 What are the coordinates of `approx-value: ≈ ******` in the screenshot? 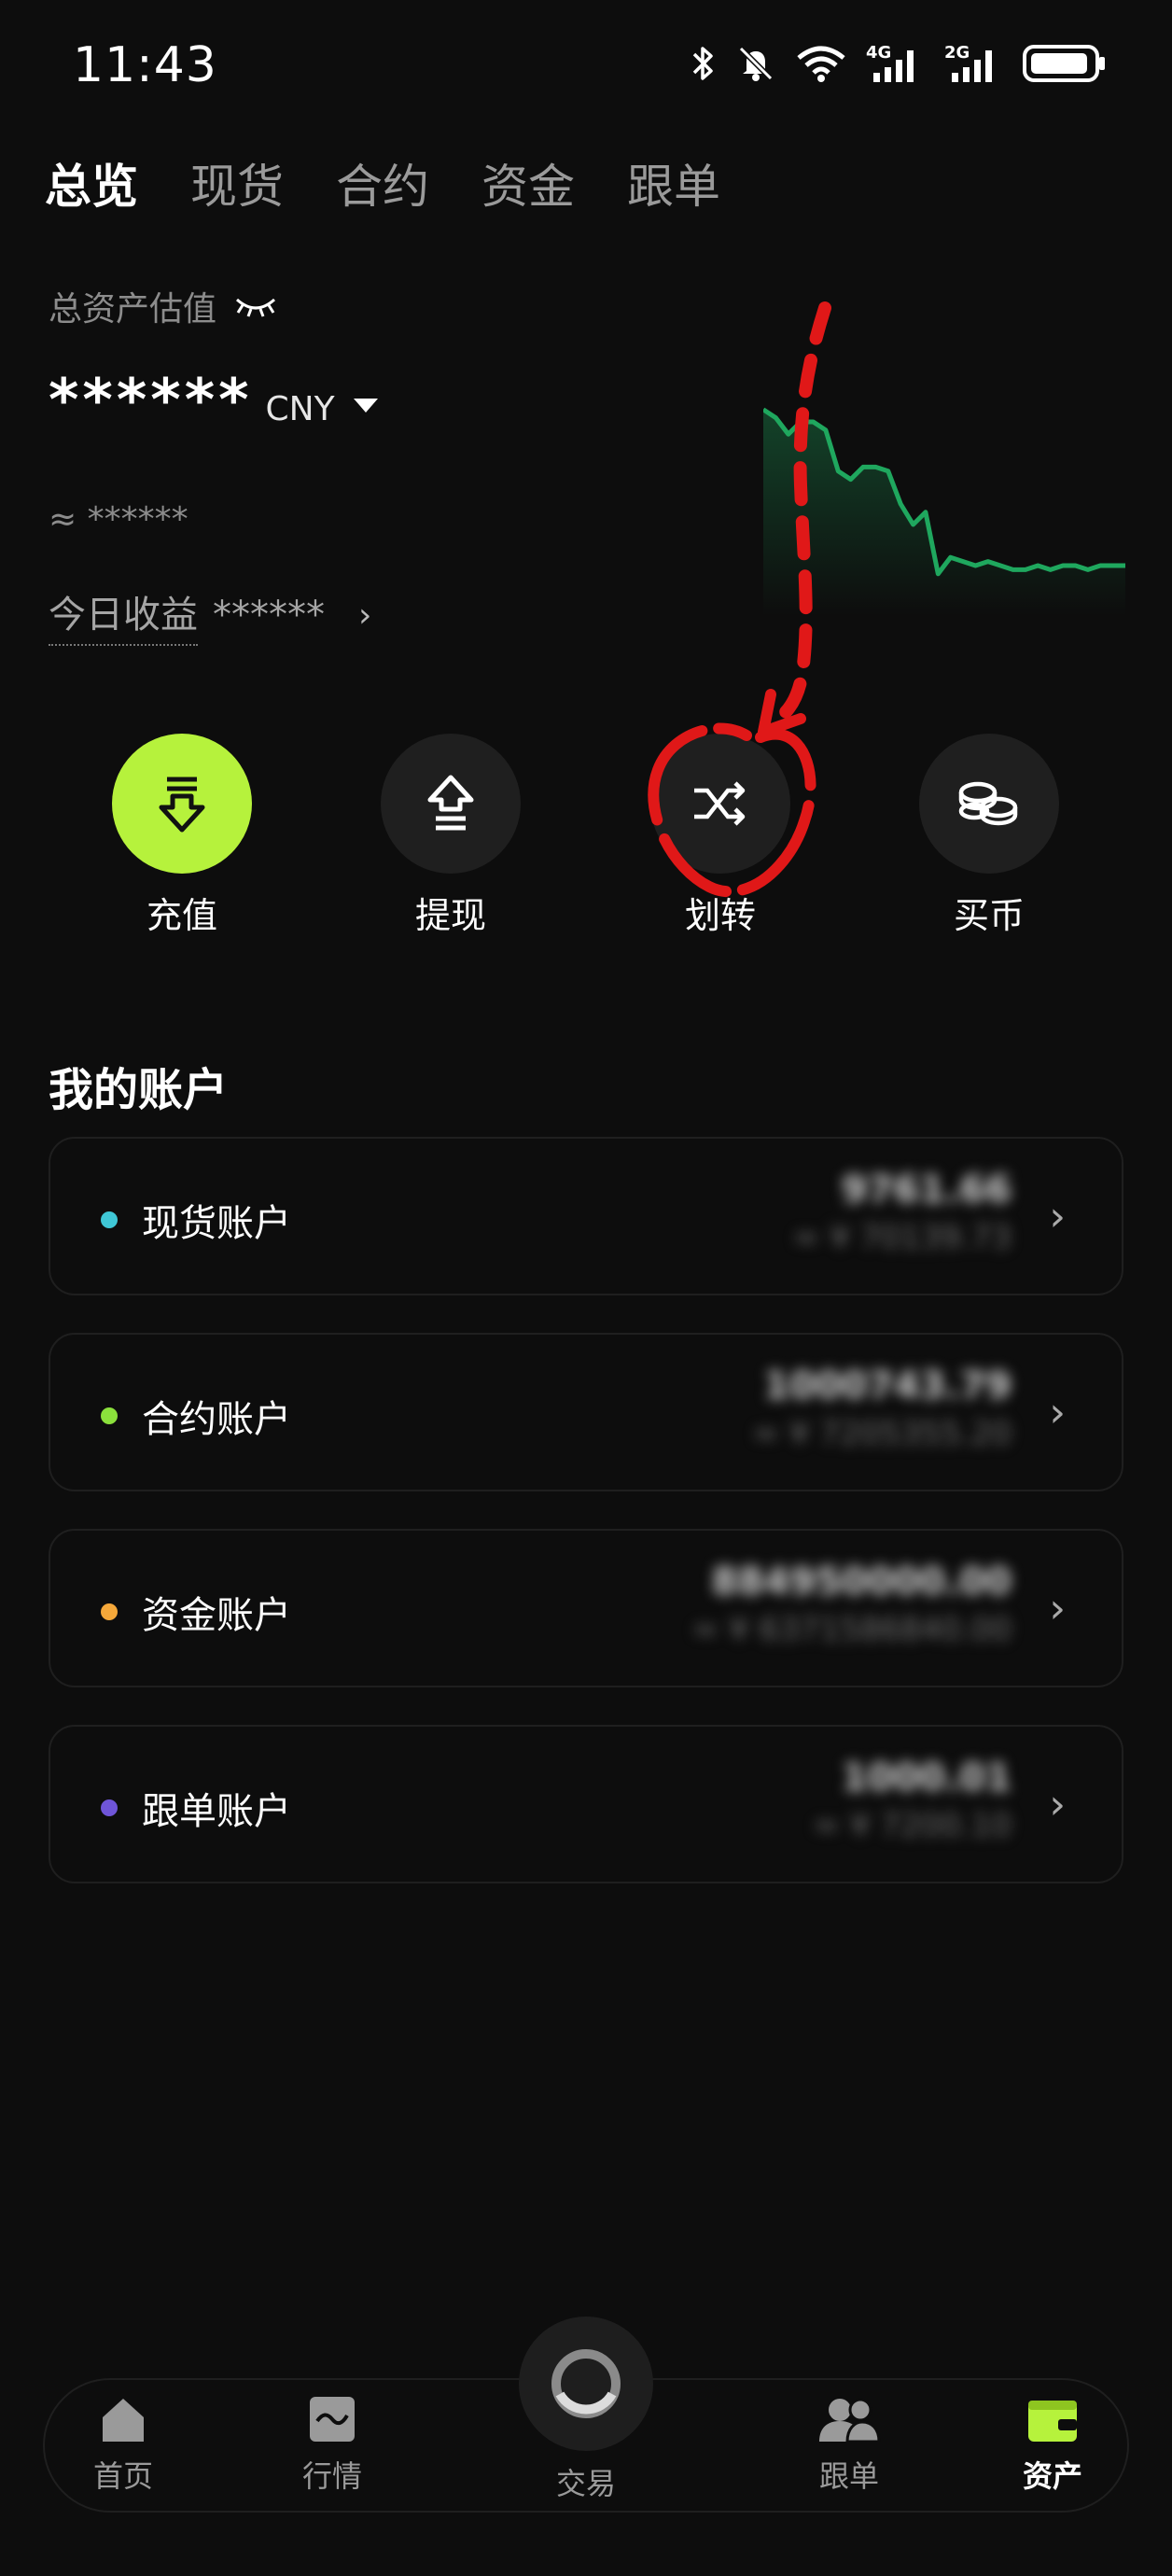 It's located at (118, 519).